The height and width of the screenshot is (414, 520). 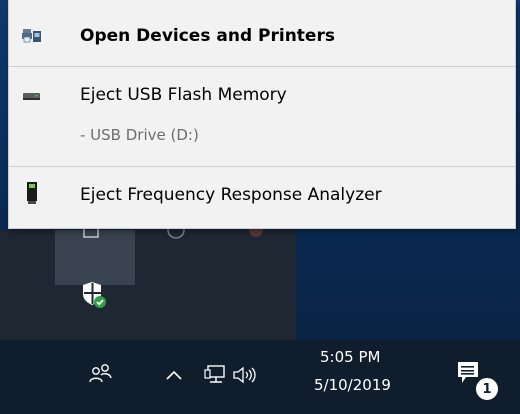 I want to click on menu-item-label: Eject Frequency Response Analyzer, so click(x=231, y=195).